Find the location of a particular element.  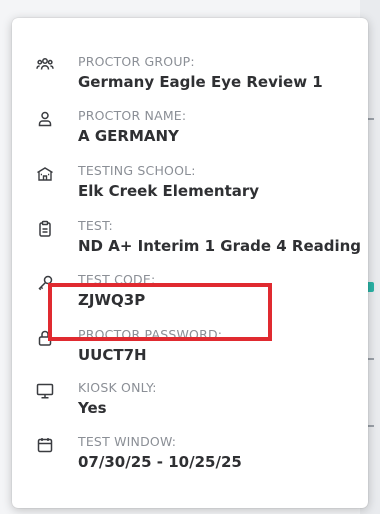

detail-value: Elk Creek Elementary is located at coordinates (169, 191).